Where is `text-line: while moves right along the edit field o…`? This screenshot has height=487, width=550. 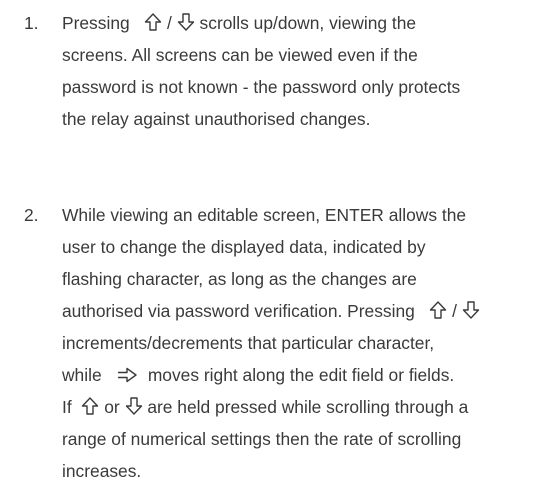 text-line: while moves right along the edit field o… is located at coordinates (258, 375).